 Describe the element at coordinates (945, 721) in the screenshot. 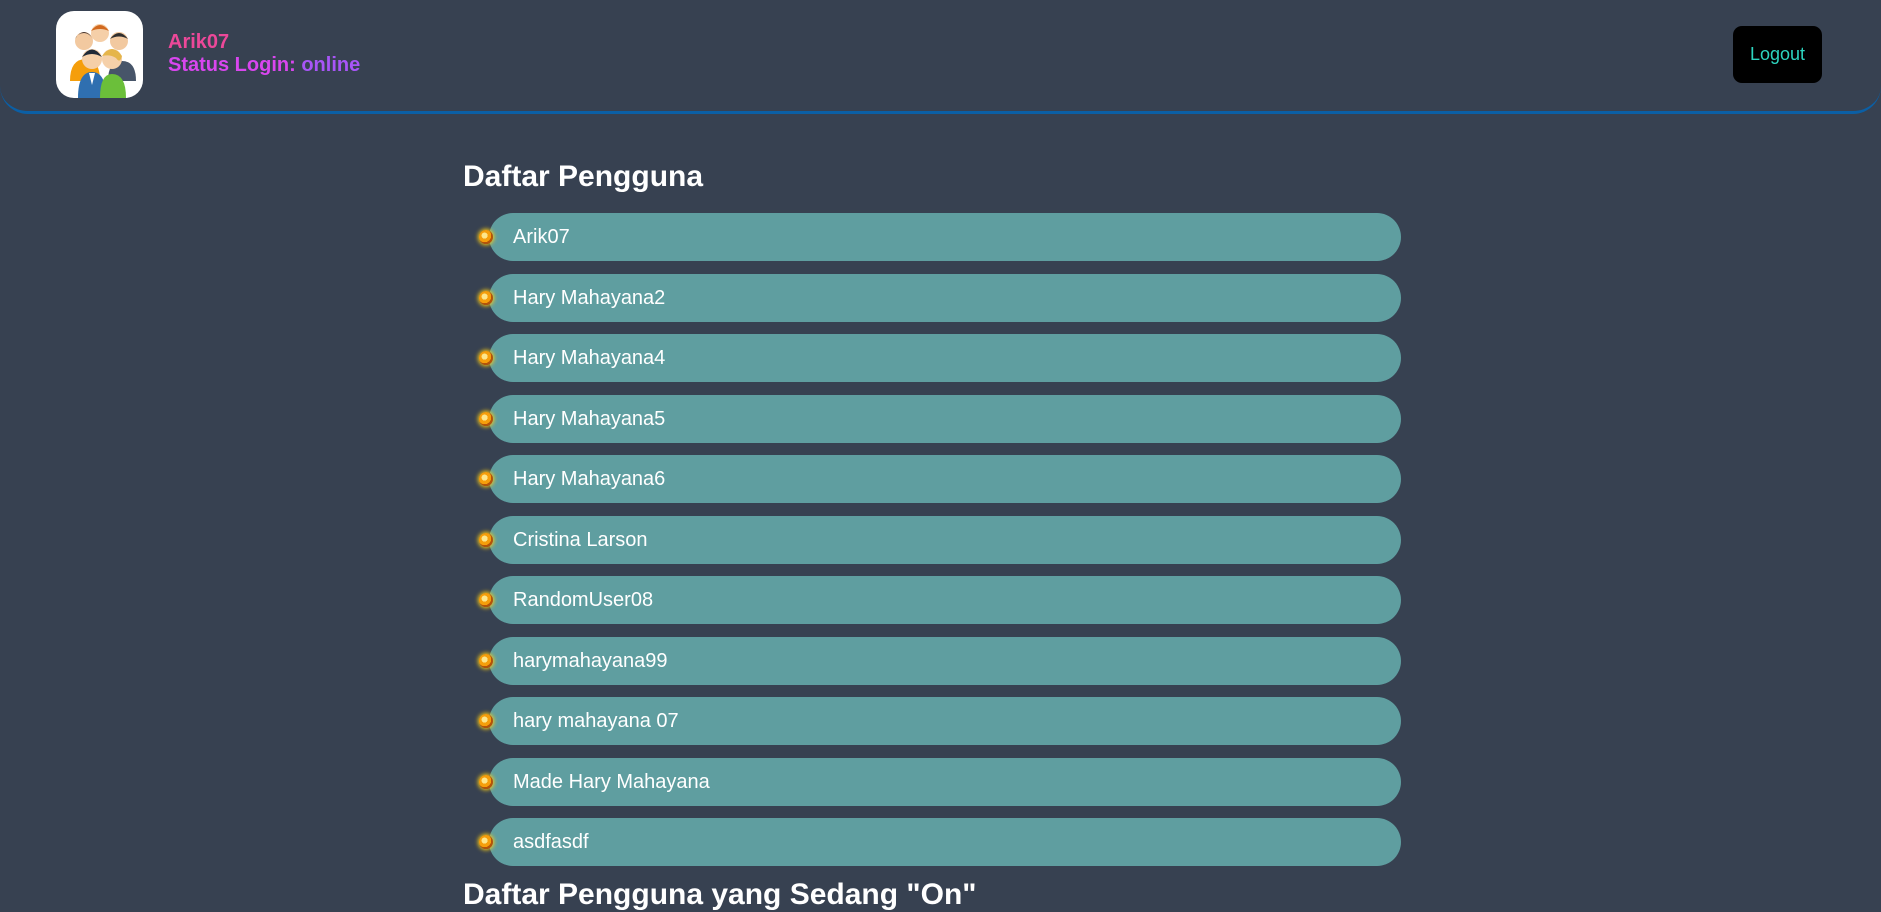

I see `user-pill: hary mahayana 07` at that location.